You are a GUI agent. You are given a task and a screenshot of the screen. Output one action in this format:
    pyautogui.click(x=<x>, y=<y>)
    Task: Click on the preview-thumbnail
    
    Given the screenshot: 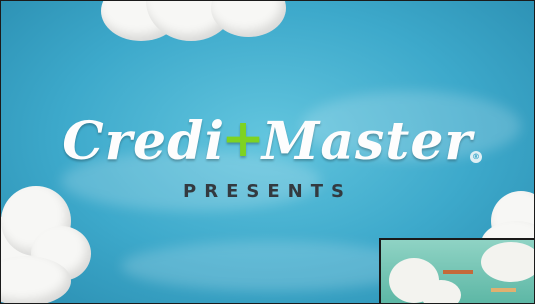 What is the action you would take?
    pyautogui.click(x=456, y=270)
    